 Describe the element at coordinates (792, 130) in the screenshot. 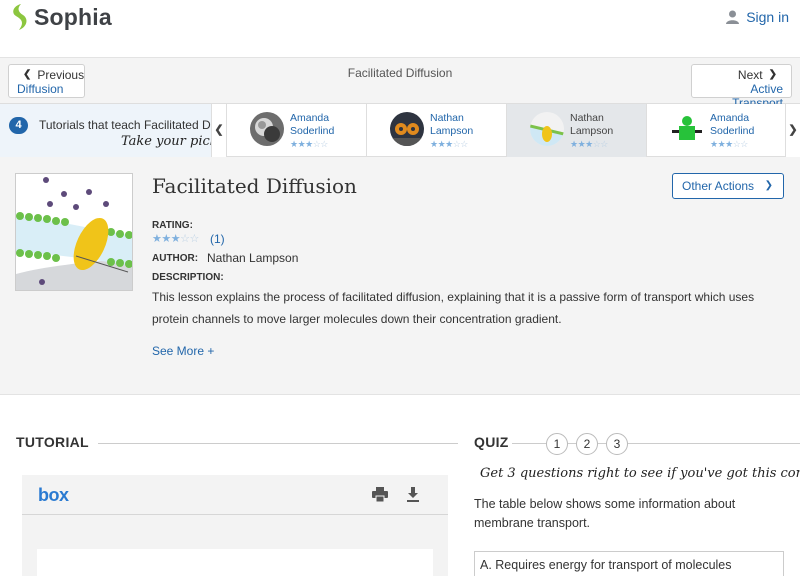

I see `strip-scroll-right-icon: ❯` at that location.